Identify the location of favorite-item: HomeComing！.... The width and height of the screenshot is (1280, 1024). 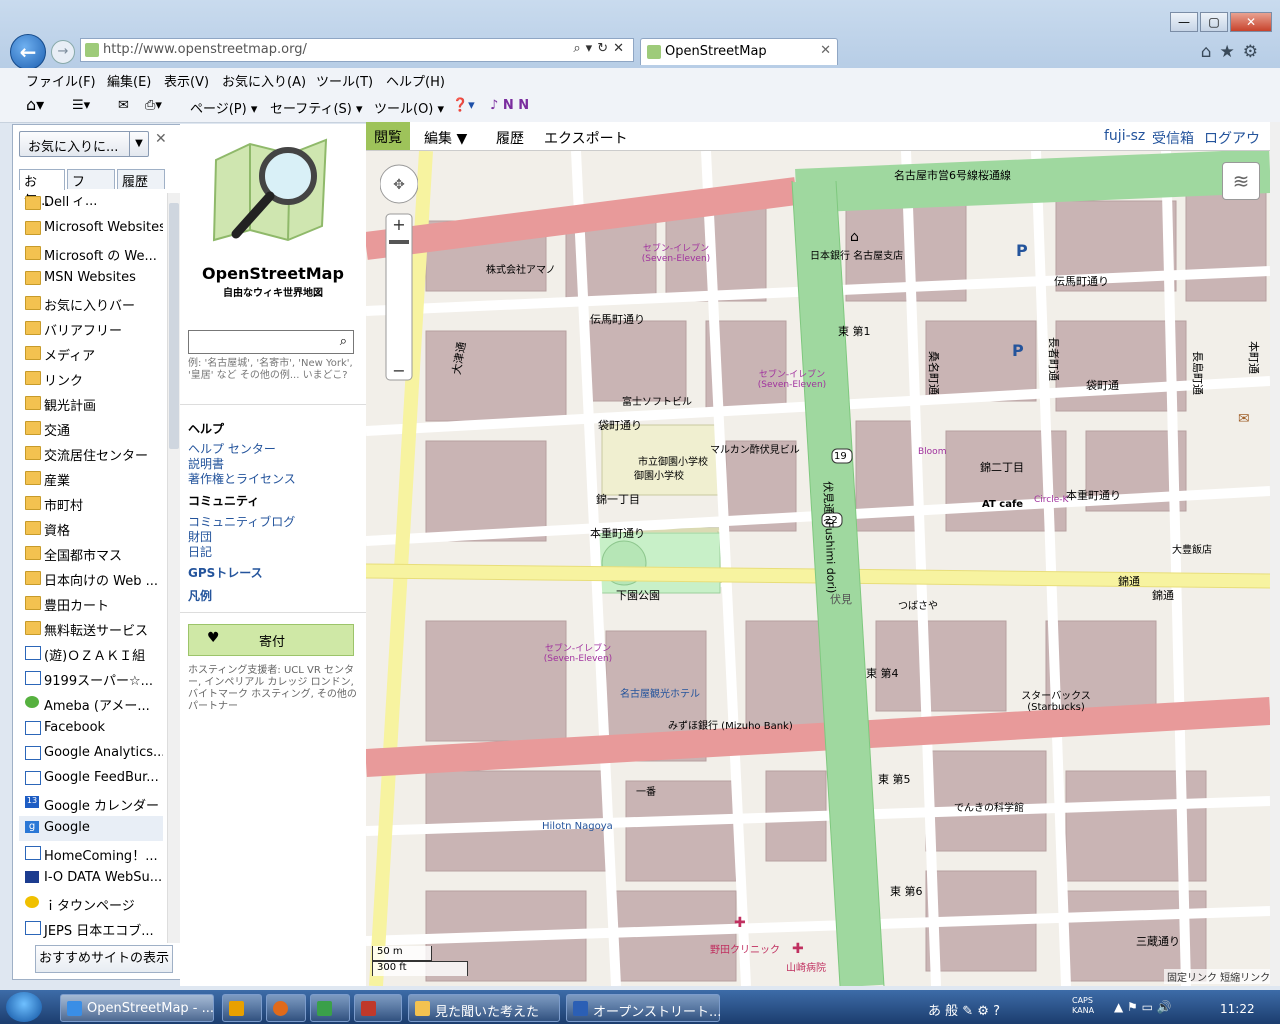
(91, 853).